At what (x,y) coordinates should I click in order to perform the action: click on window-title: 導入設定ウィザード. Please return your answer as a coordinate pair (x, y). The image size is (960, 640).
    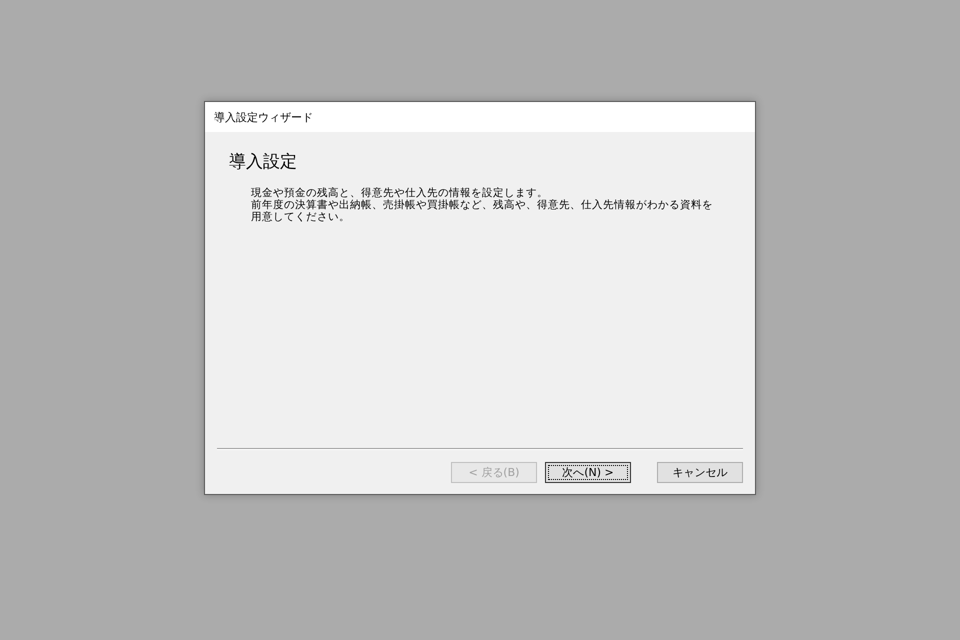
    Looking at the image, I should click on (263, 117).